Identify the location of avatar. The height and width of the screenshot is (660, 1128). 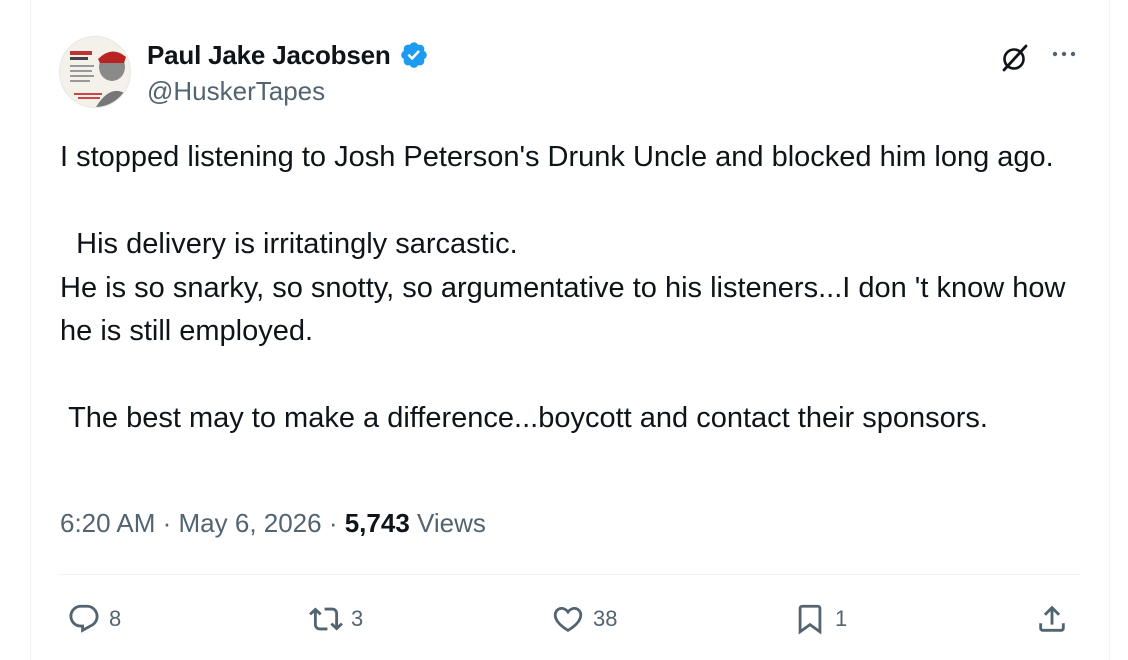
(95, 72).